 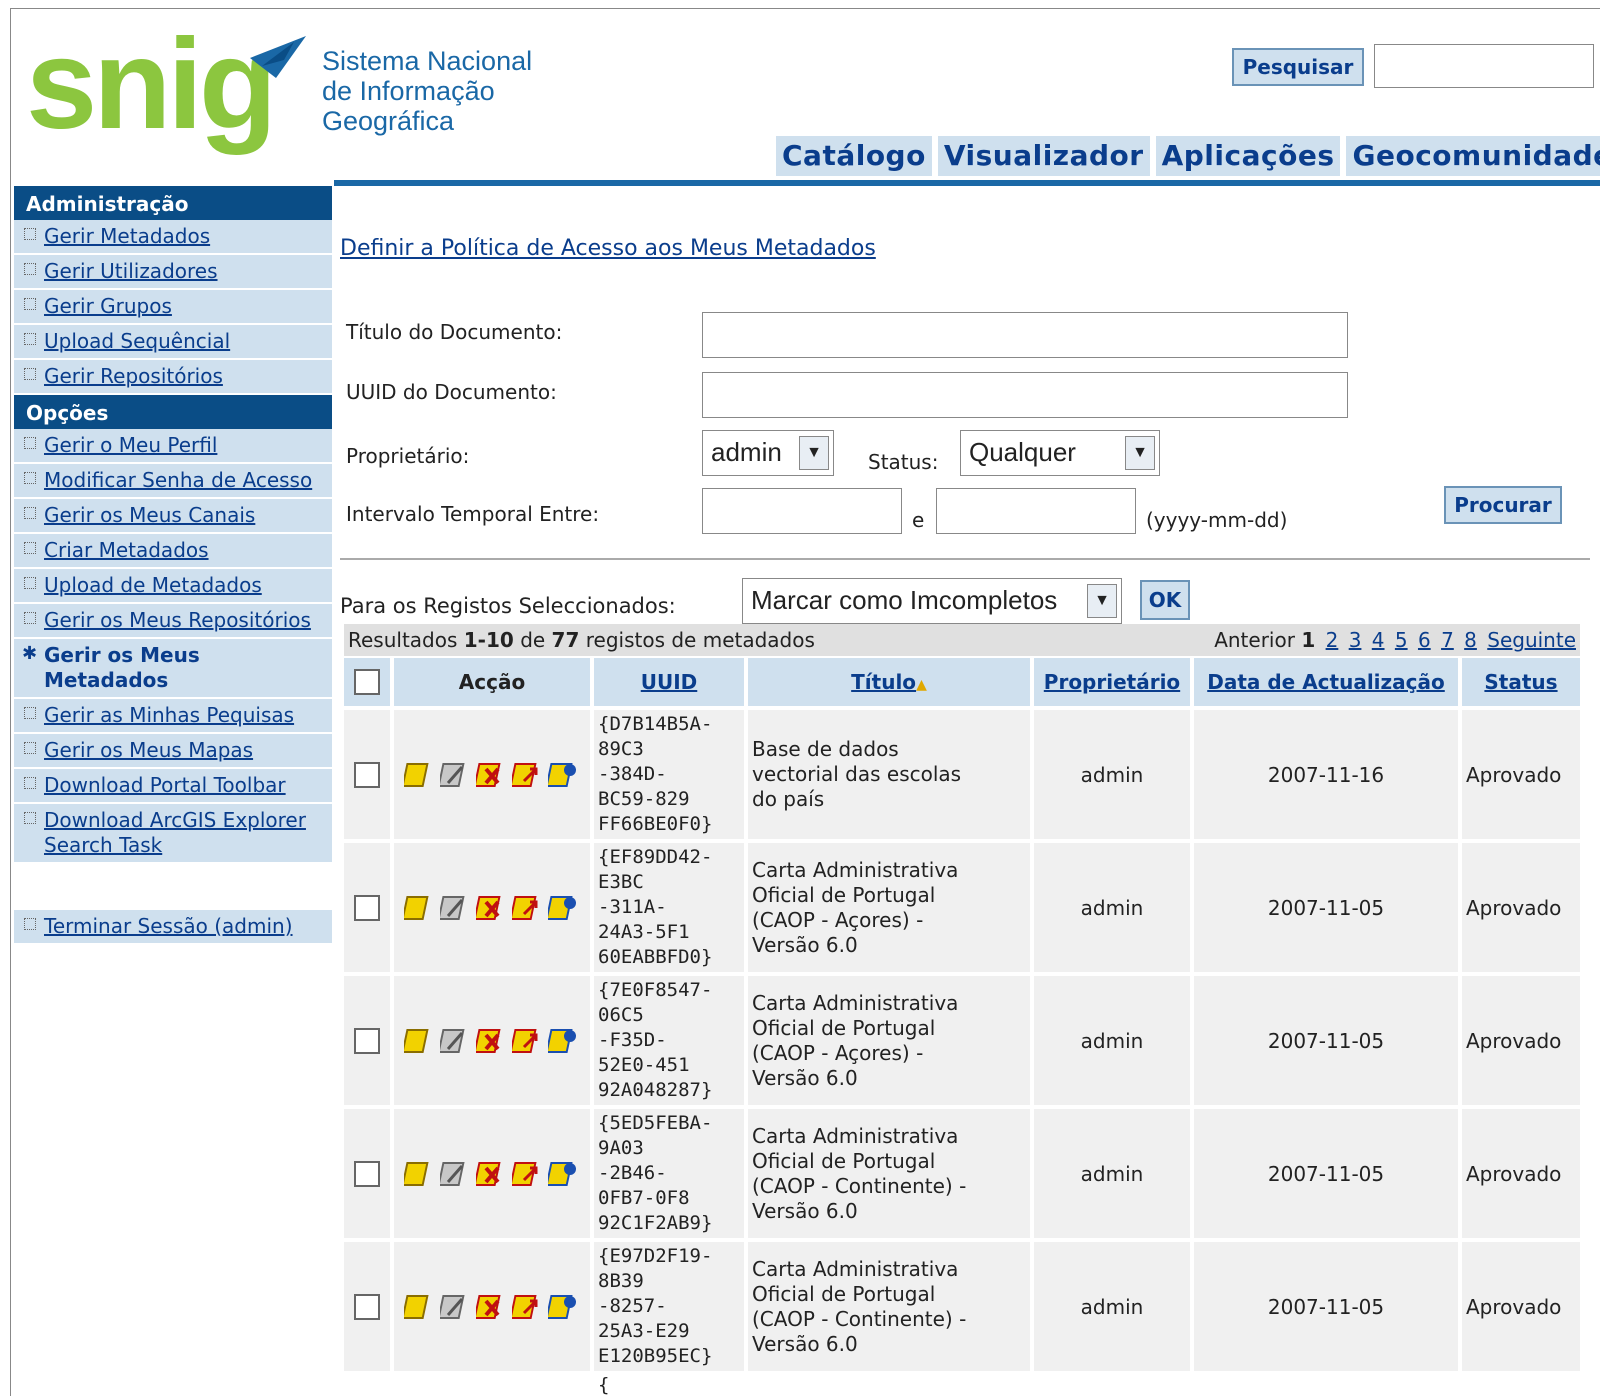 I want to click on sidebar-item-meus-mapas: Gerir os Meus Mapas, so click(x=173, y=751).